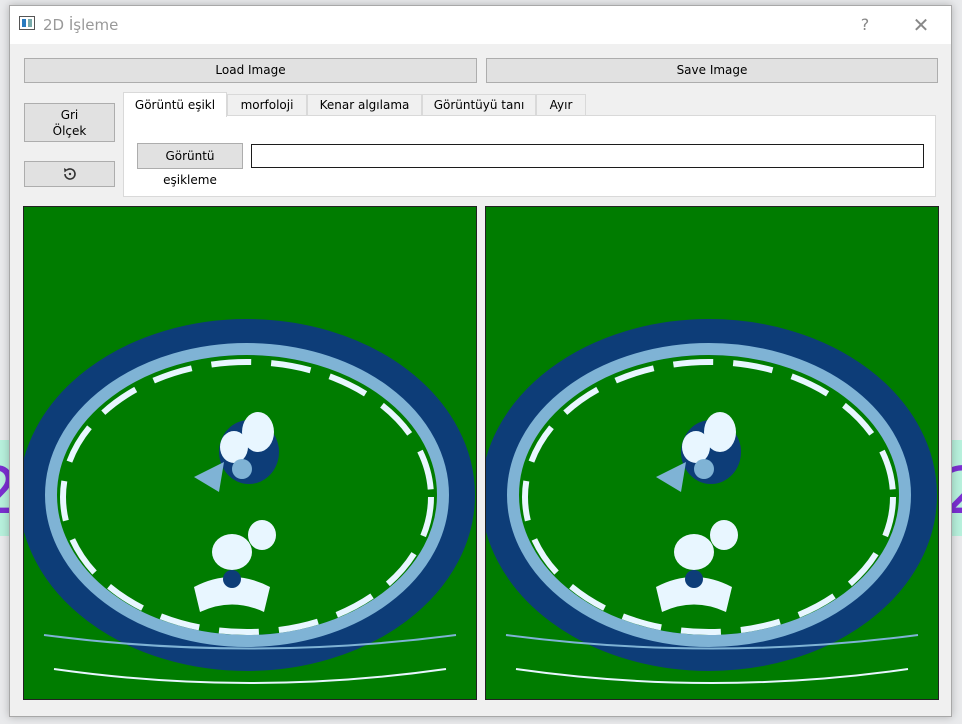  Describe the element at coordinates (479, 105) in the screenshot. I see `tab-goruntuyu-tani: Görüntüyü tanı` at that location.